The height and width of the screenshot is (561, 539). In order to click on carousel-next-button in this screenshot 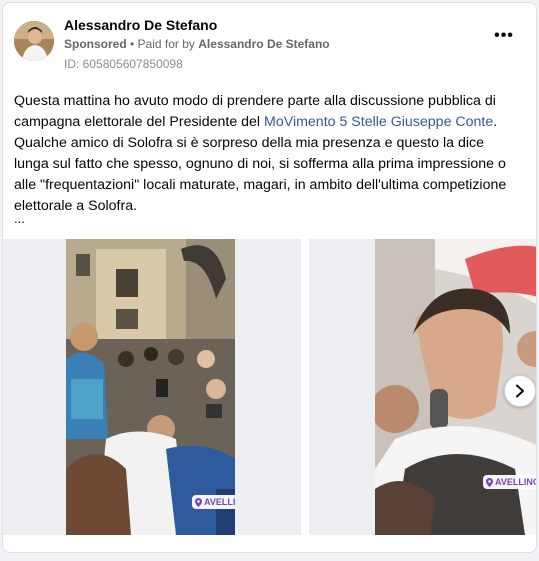, I will do `click(520, 391)`.